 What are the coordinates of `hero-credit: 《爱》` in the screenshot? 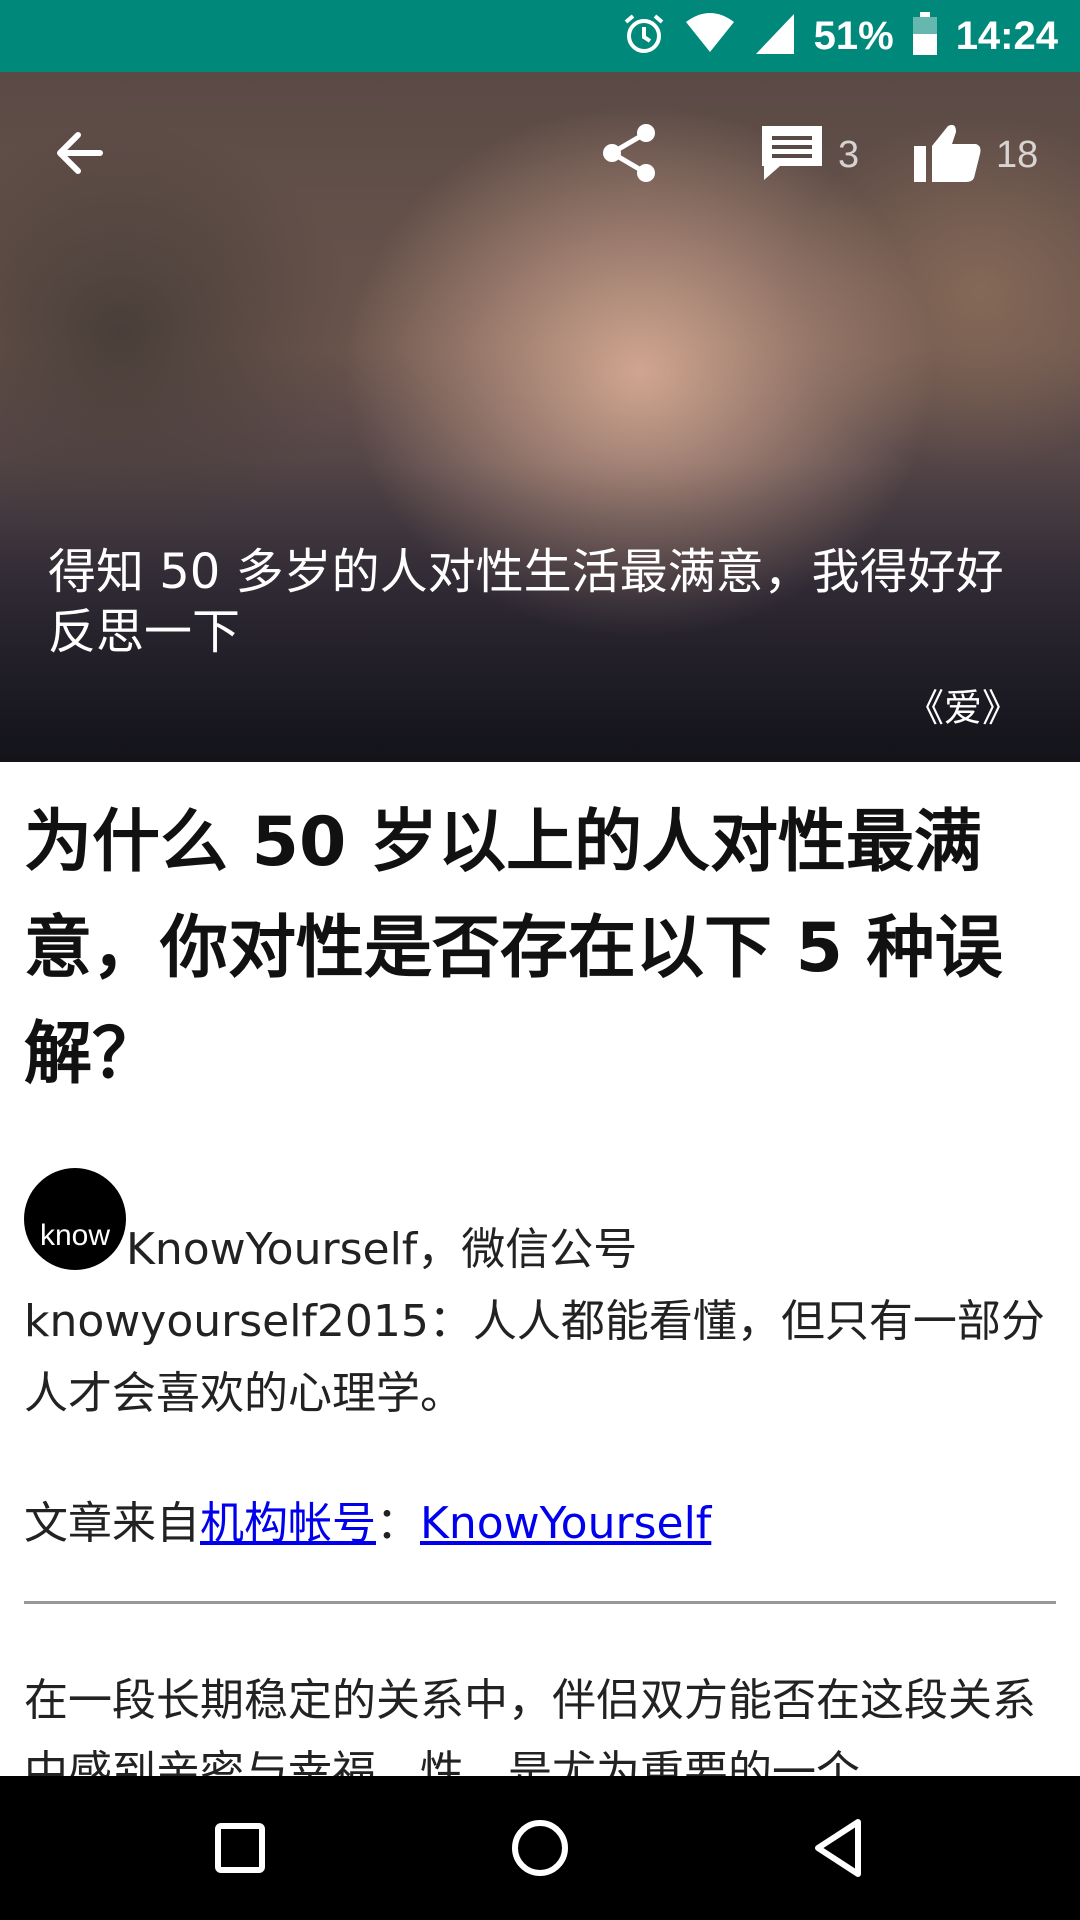 It's located at (962, 708).